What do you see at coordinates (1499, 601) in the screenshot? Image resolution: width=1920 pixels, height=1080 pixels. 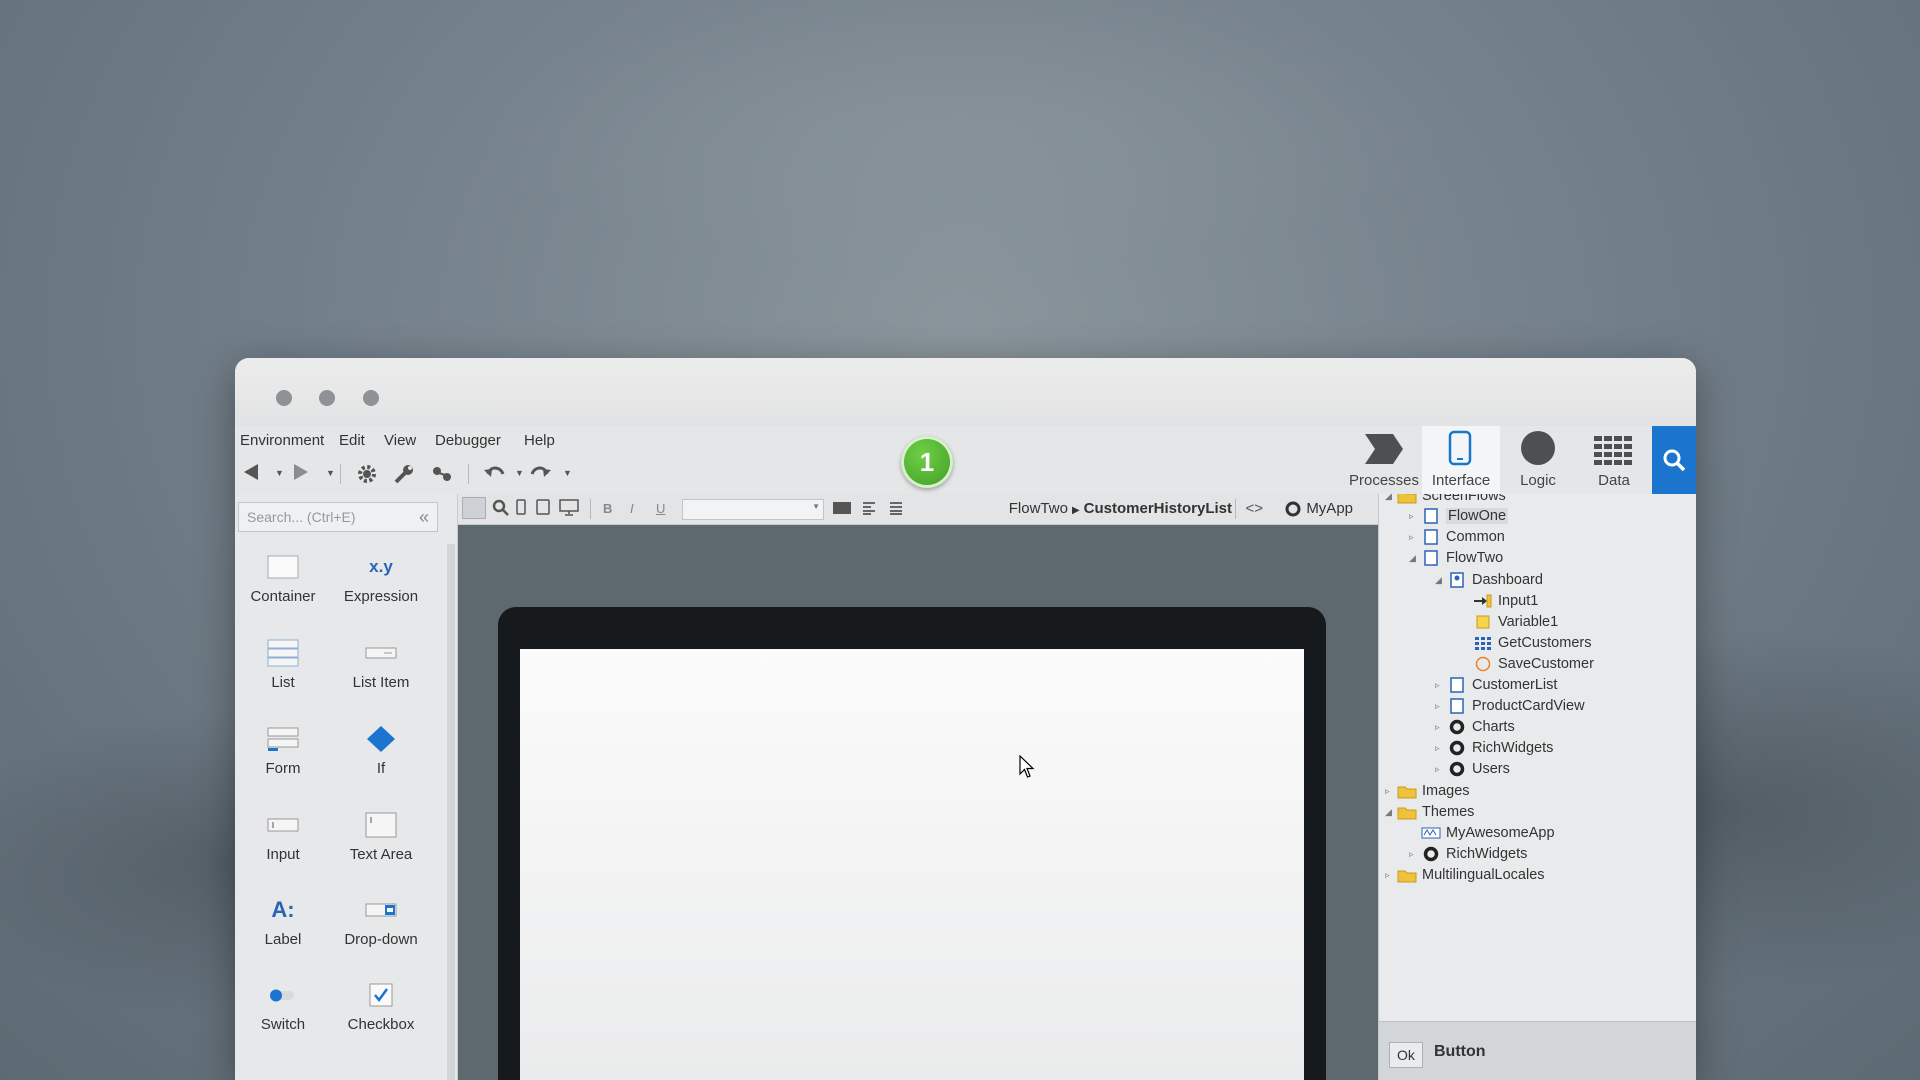 I see `tree-item-input1: Input1` at bounding box center [1499, 601].